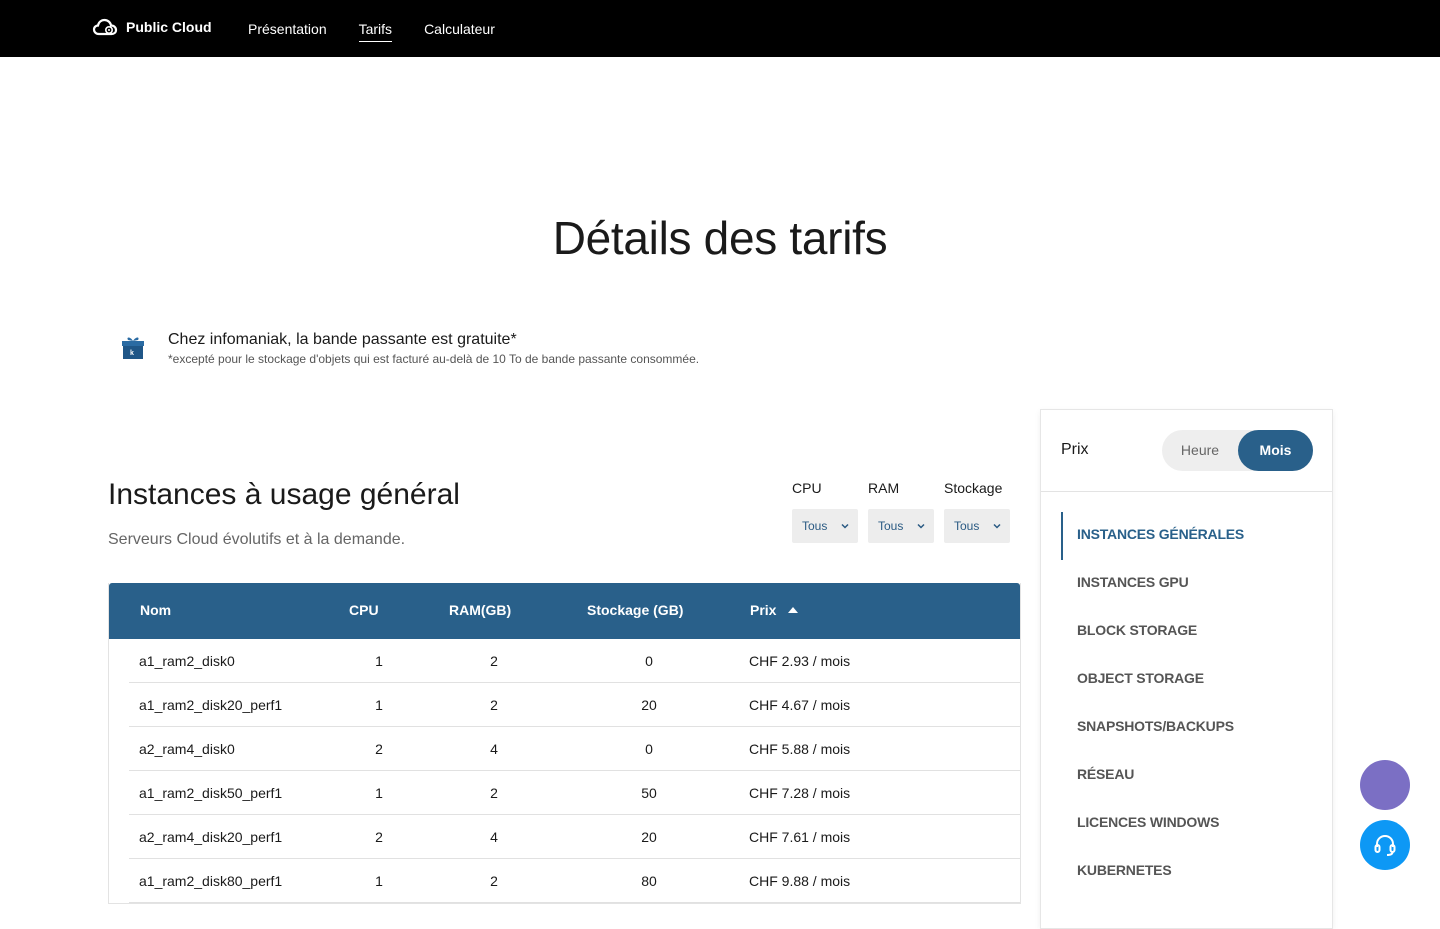 This screenshot has height=929, width=1440. Describe the element at coordinates (1385, 785) in the screenshot. I see `chat-bubble-button` at that location.